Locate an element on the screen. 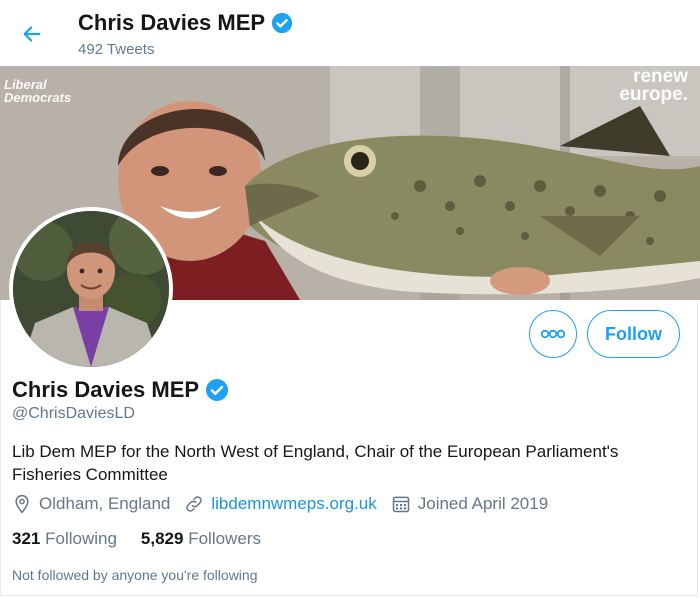 Image resolution: width=700 pixels, height=598 pixels. header-title: Chris Davies MEP is located at coordinates (185, 23).